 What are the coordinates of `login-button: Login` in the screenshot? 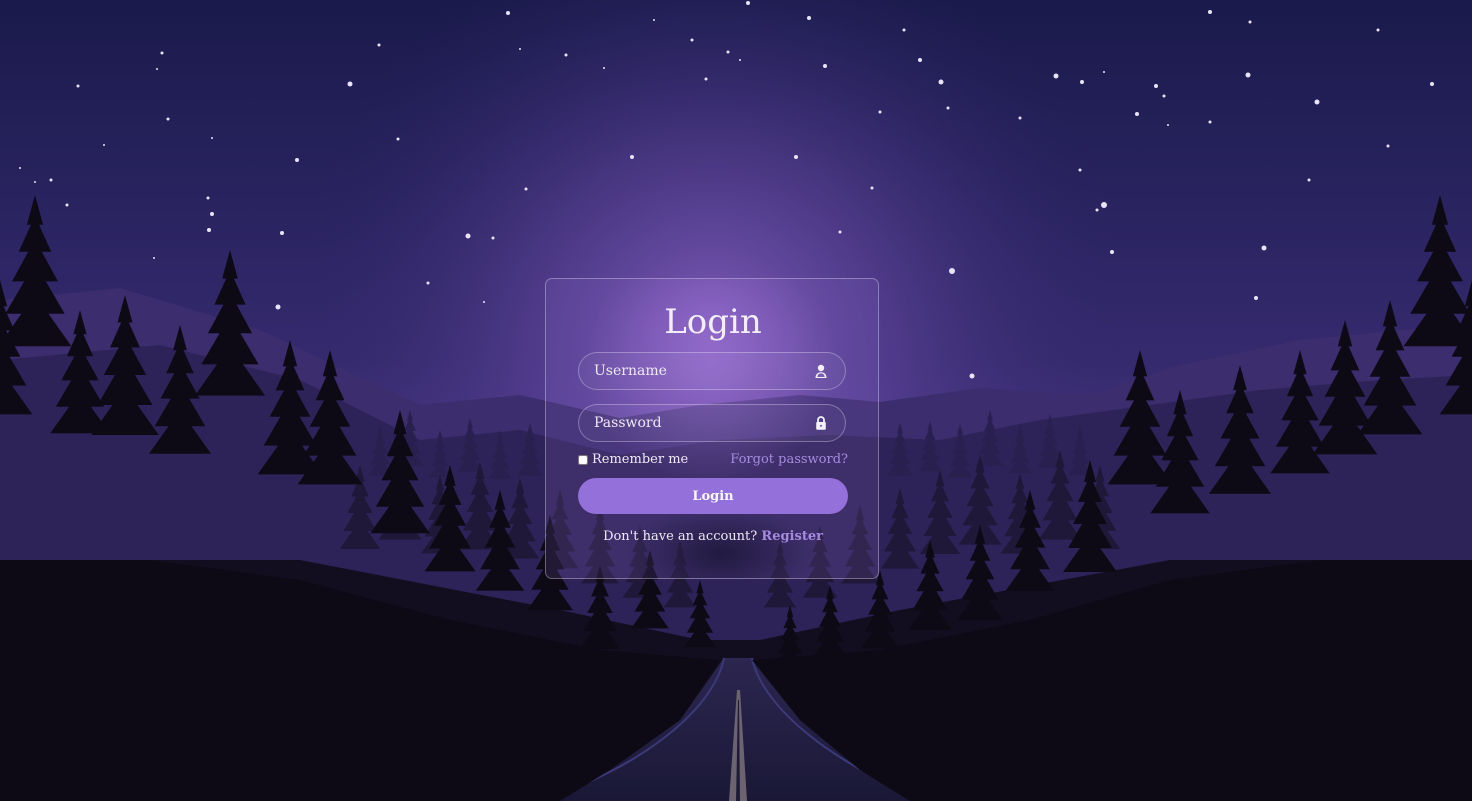 It's located at (713, 496).